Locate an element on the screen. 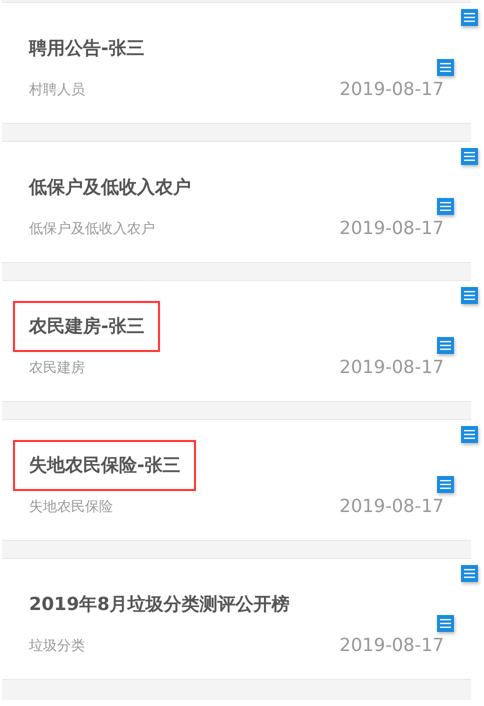 The image size is (484, 706). category-label: 农民建房 is located at coordinates (57, 368).